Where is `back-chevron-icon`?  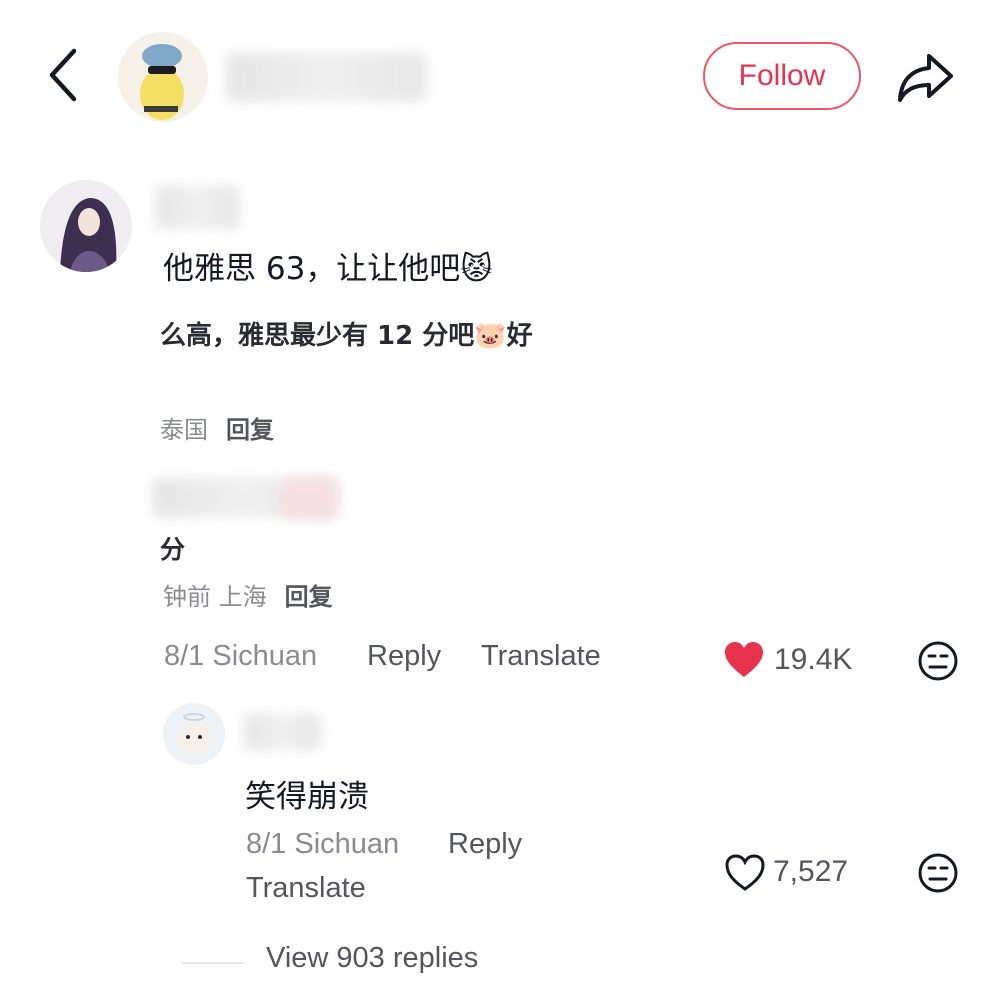
back-chevron-icon is located at coordinates (65, 75).